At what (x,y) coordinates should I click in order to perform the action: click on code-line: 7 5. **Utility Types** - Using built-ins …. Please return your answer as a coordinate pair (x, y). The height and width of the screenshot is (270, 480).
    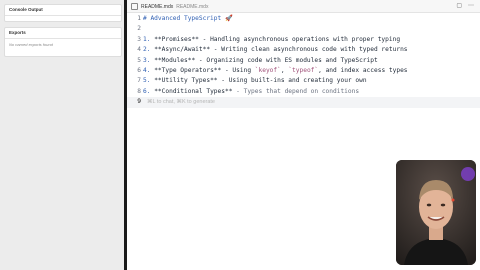
    Looking at the image, I should click on (303, 81).